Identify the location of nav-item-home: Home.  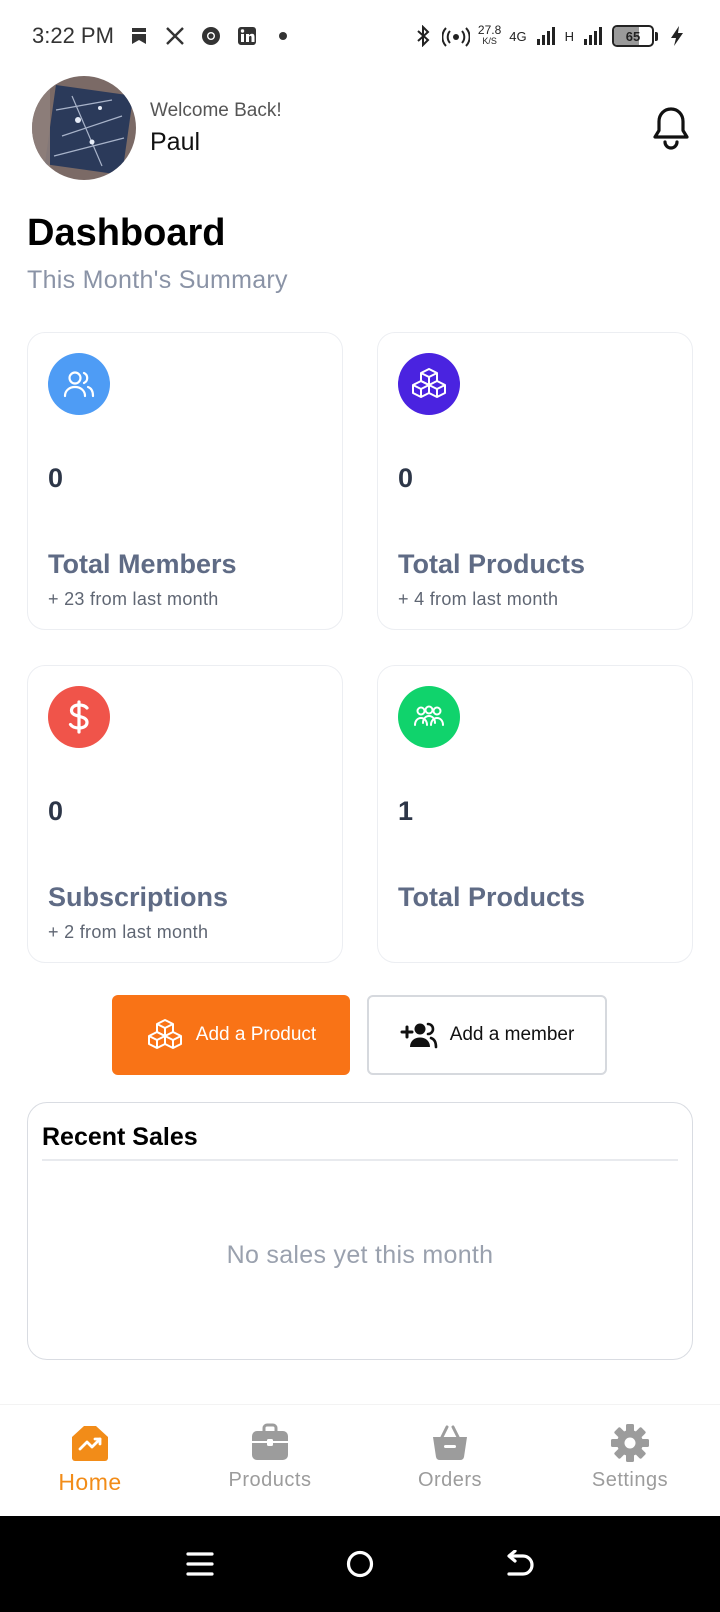
(90, 1460).